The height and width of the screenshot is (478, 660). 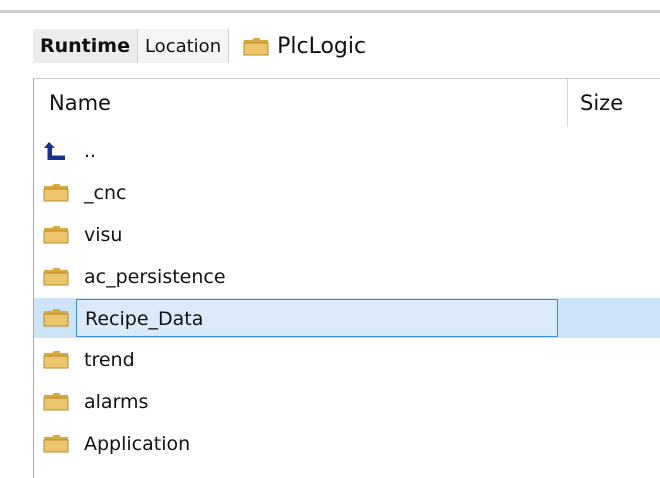 I want to click on list-item: ac_persistence, so click(x=347, y=277).